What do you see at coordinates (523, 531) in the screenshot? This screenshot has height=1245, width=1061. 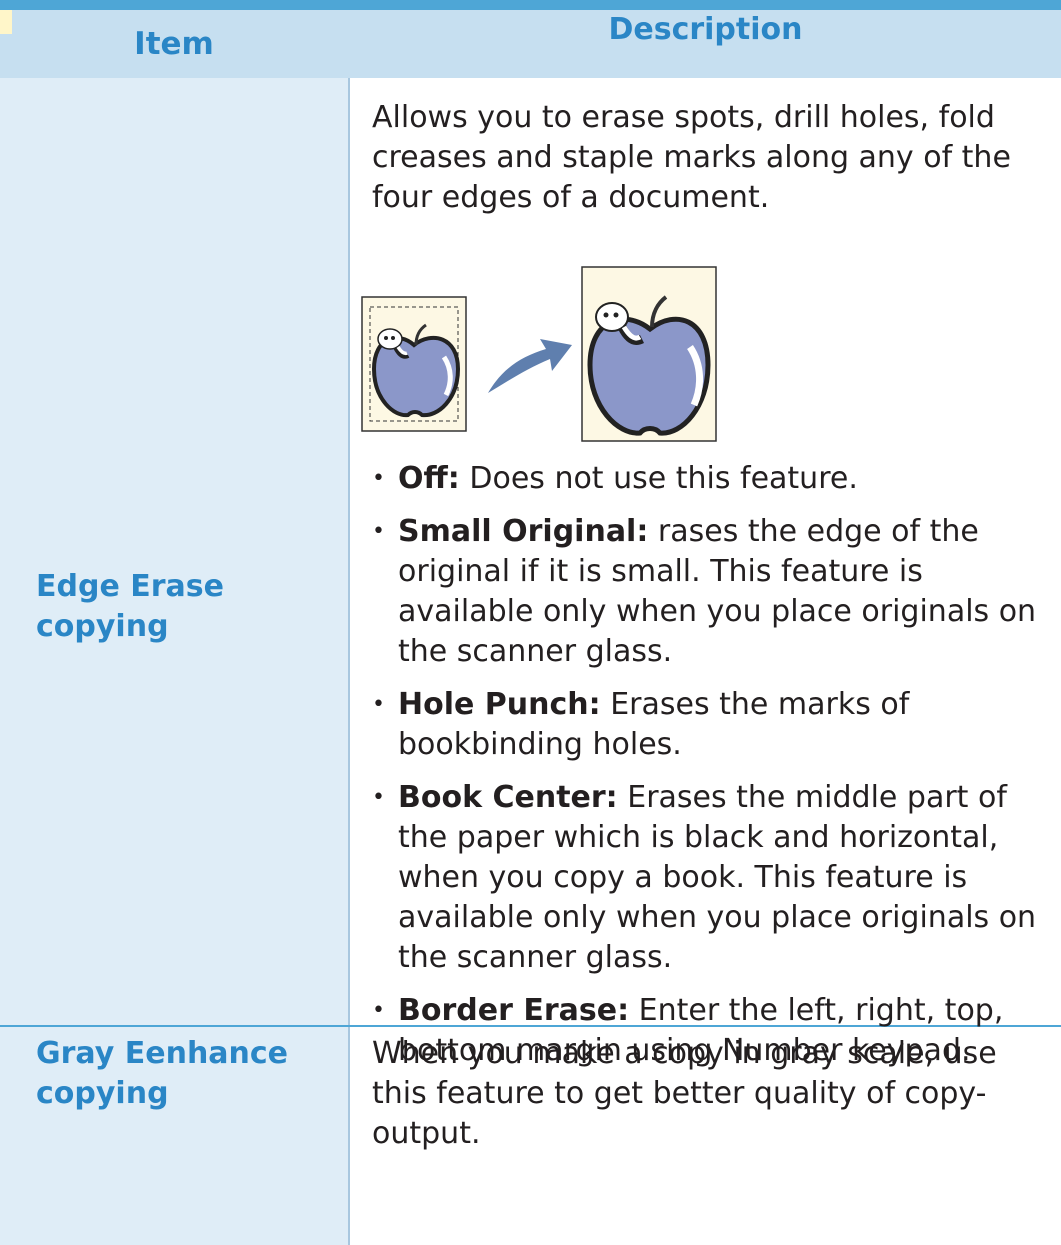 I see `option-name: Small Original:` at bounding box center [523, 531].